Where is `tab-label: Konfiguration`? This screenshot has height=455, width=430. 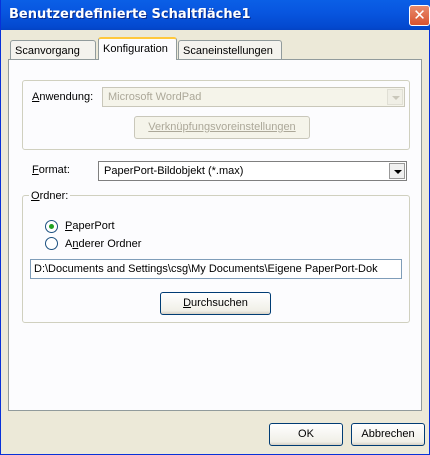 tab-label: Konfiguration is located at coordinates (135, 49).